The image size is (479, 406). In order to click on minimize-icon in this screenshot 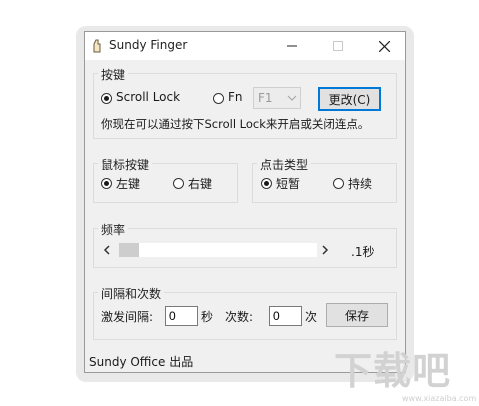, I will do `click(292, 46)`.